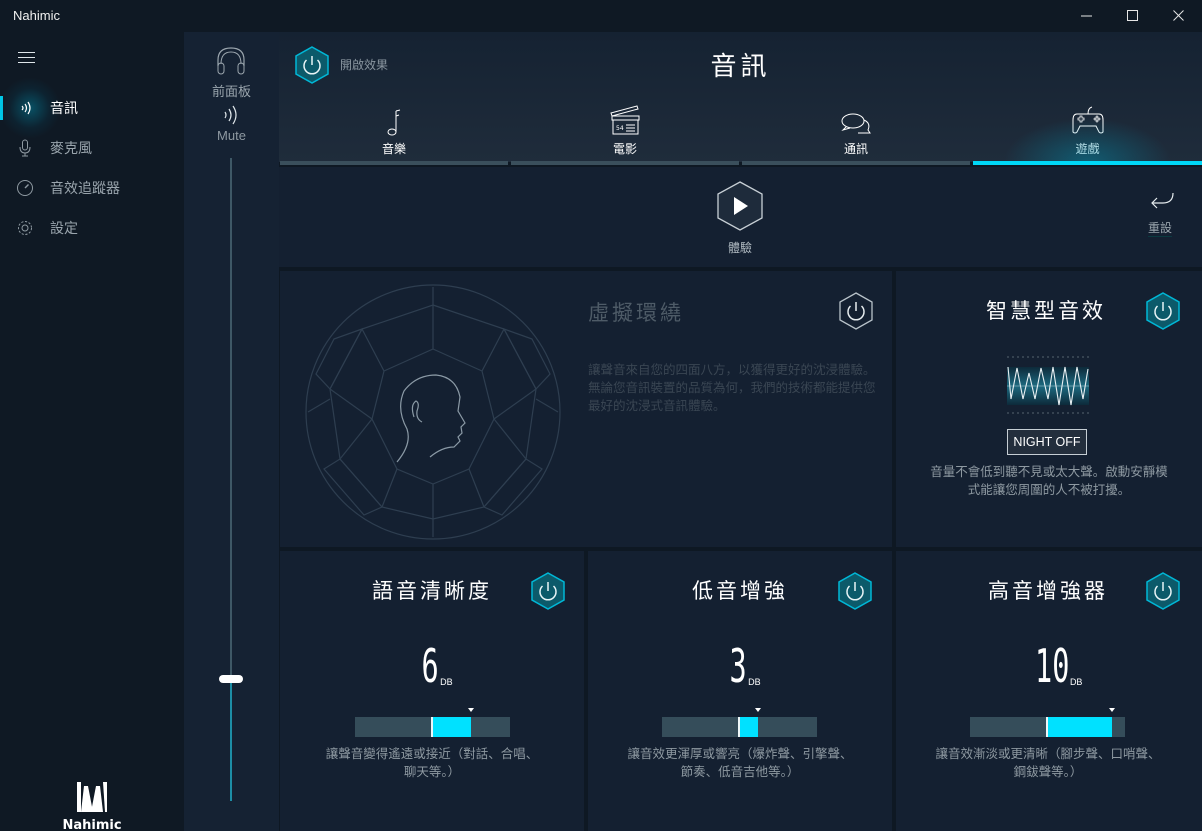  I want to click on nahimic-logo: Nahimic, so click(92, 805).